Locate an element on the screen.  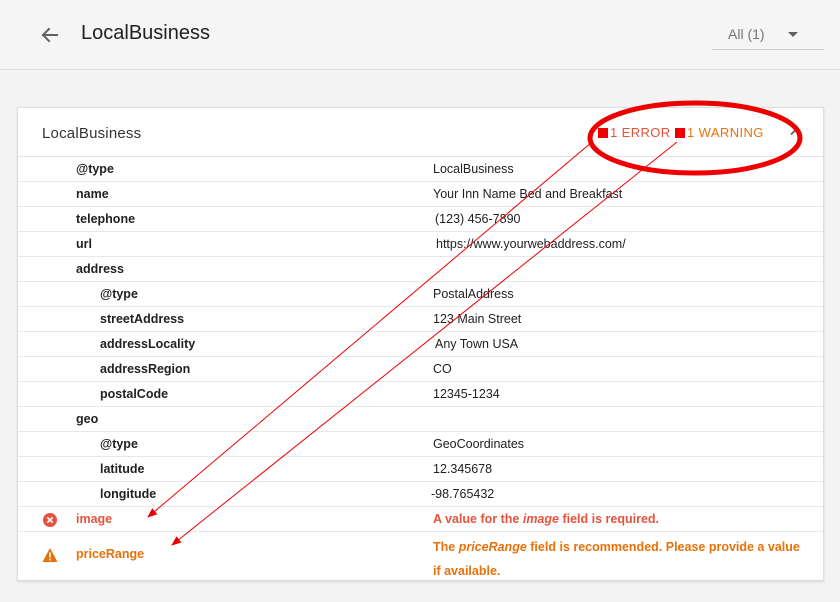
property-value: 123 Main Street is located at coordinates (477, 319).